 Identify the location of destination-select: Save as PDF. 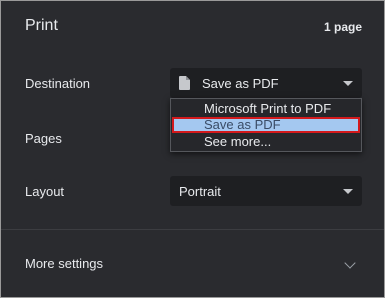
(266, 83).